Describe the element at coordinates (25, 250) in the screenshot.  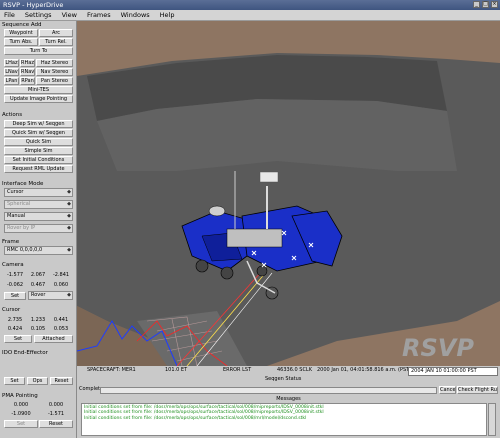
I see `frame-value: RMC 0,0,0,0,0` at that location.